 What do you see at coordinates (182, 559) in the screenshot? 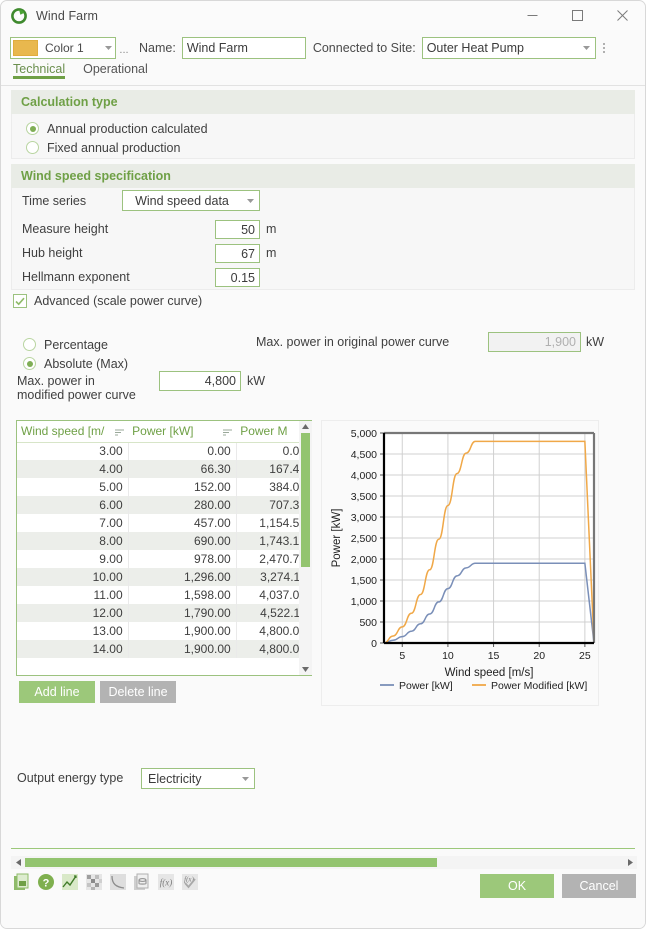
I see `table-cell: 978.00` at bounding box center [182, 559].